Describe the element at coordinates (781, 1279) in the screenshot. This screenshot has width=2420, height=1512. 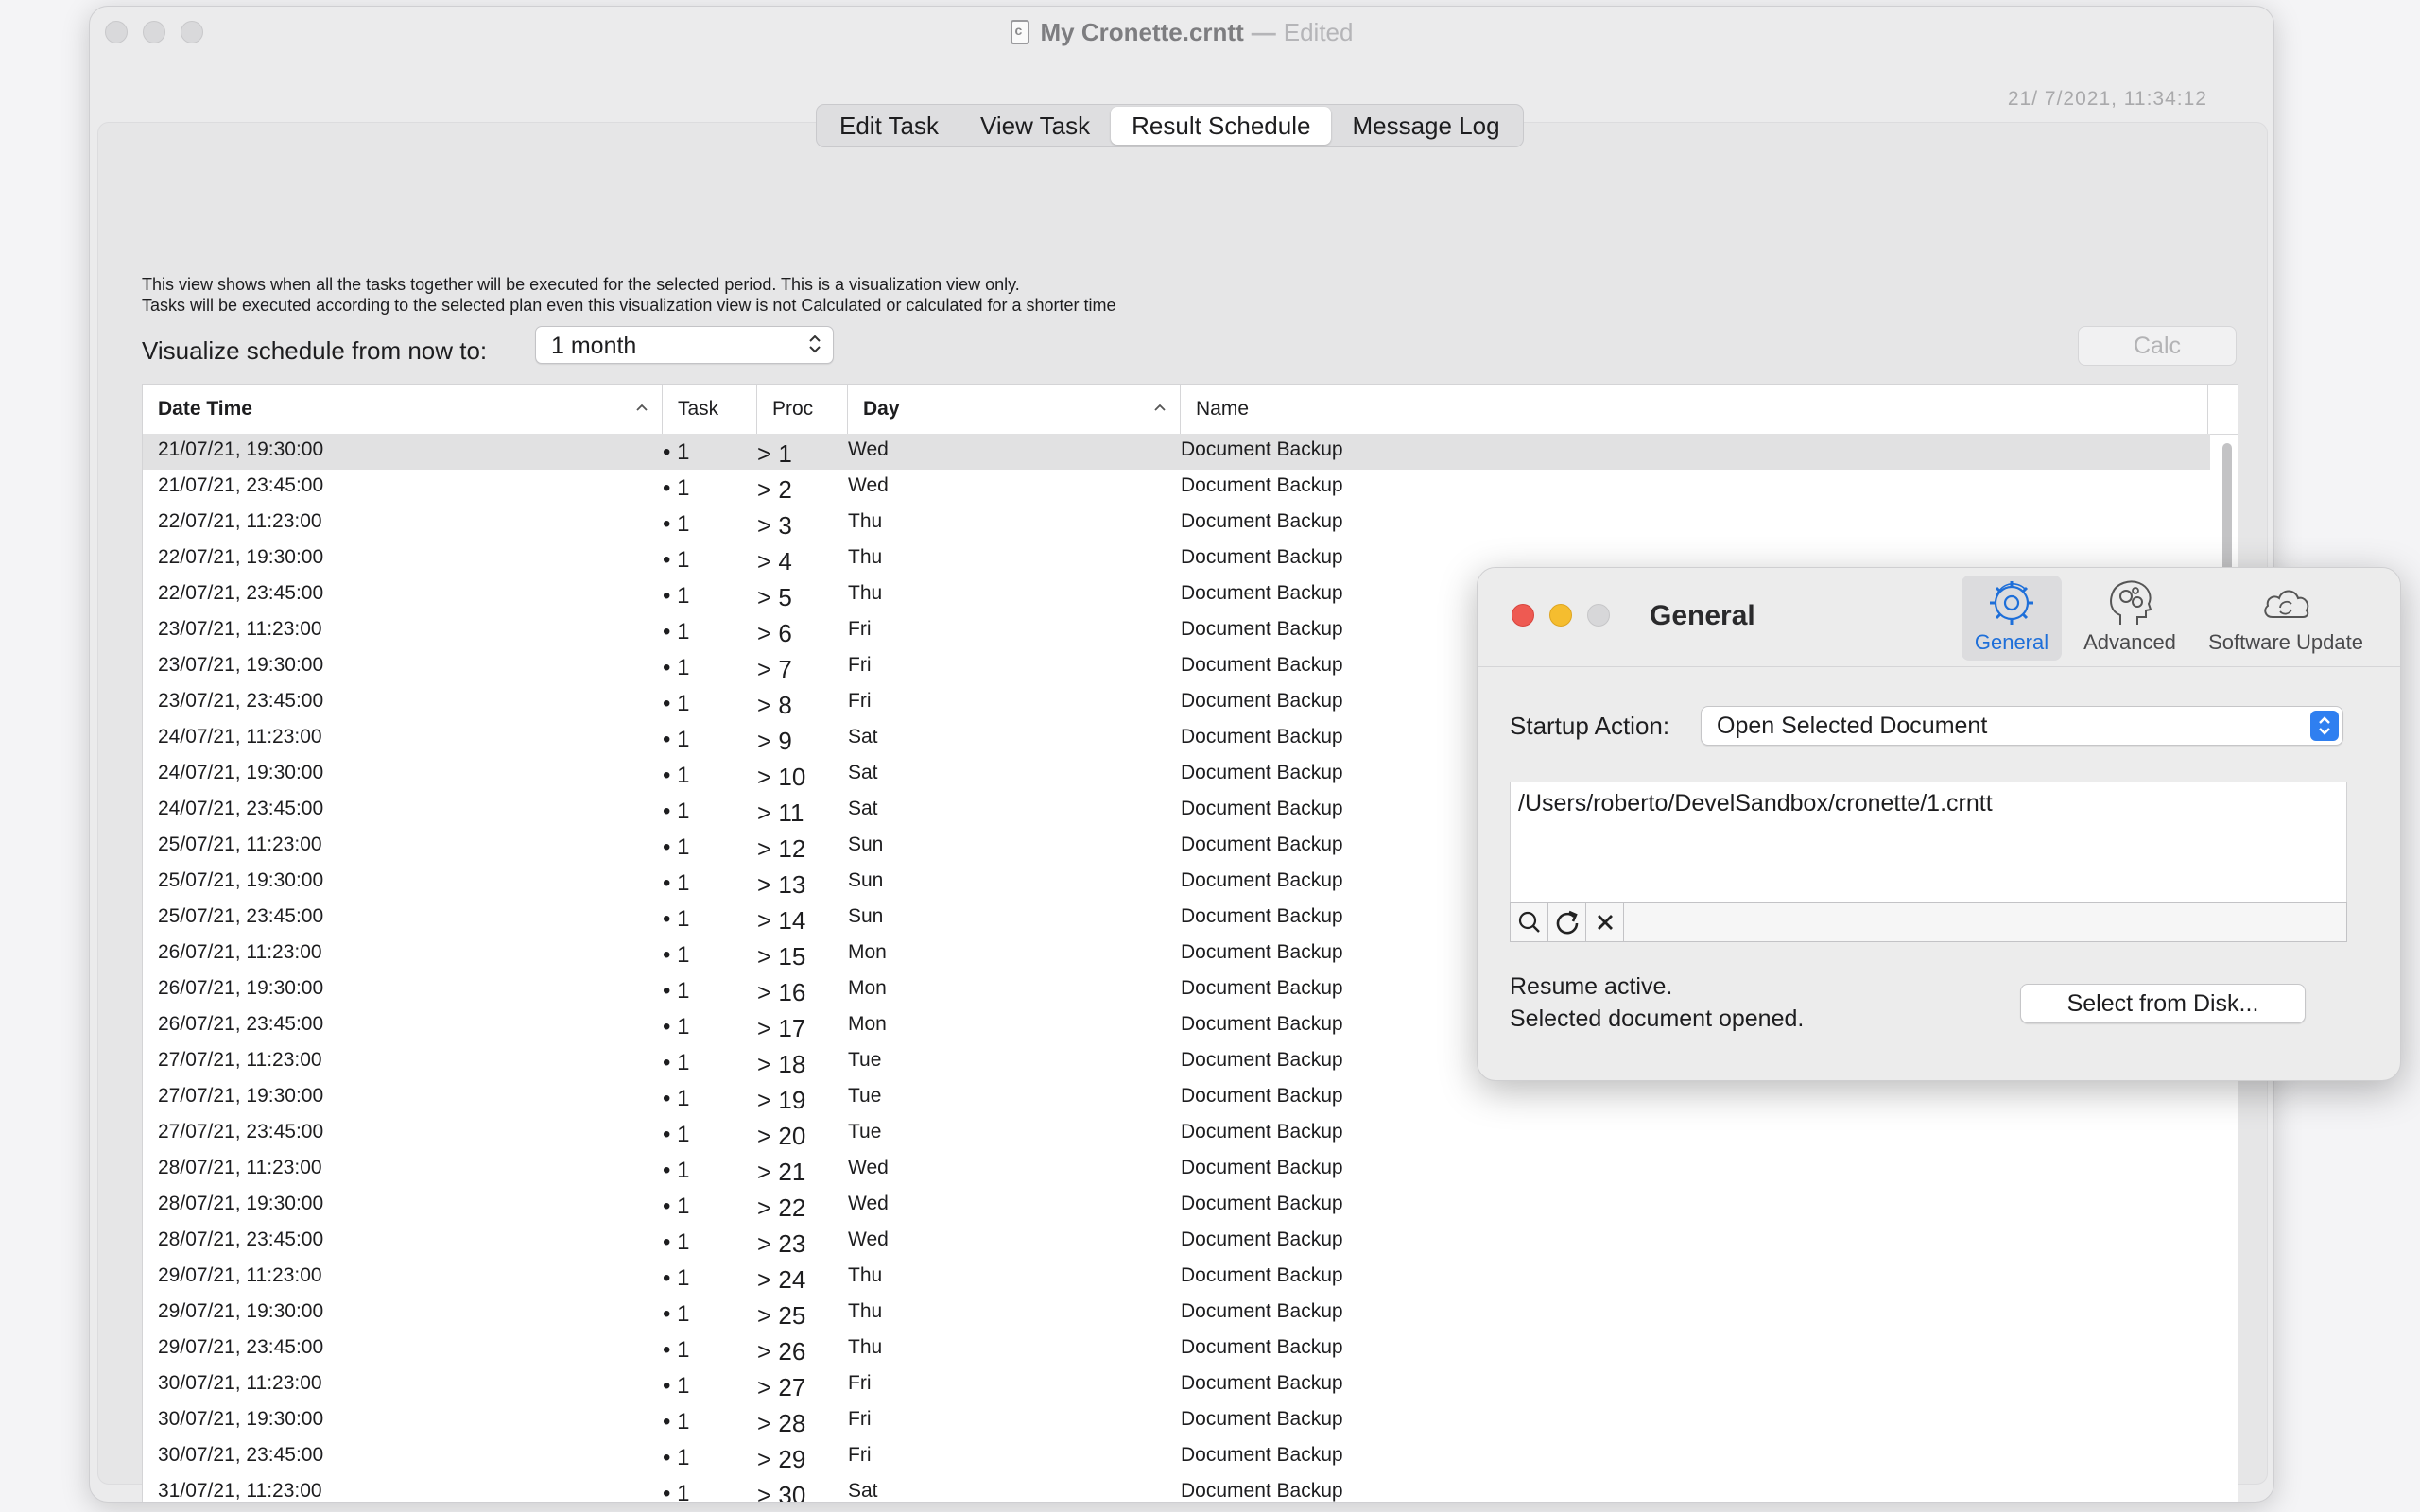
I see `proc-cell: > 24` at that location.